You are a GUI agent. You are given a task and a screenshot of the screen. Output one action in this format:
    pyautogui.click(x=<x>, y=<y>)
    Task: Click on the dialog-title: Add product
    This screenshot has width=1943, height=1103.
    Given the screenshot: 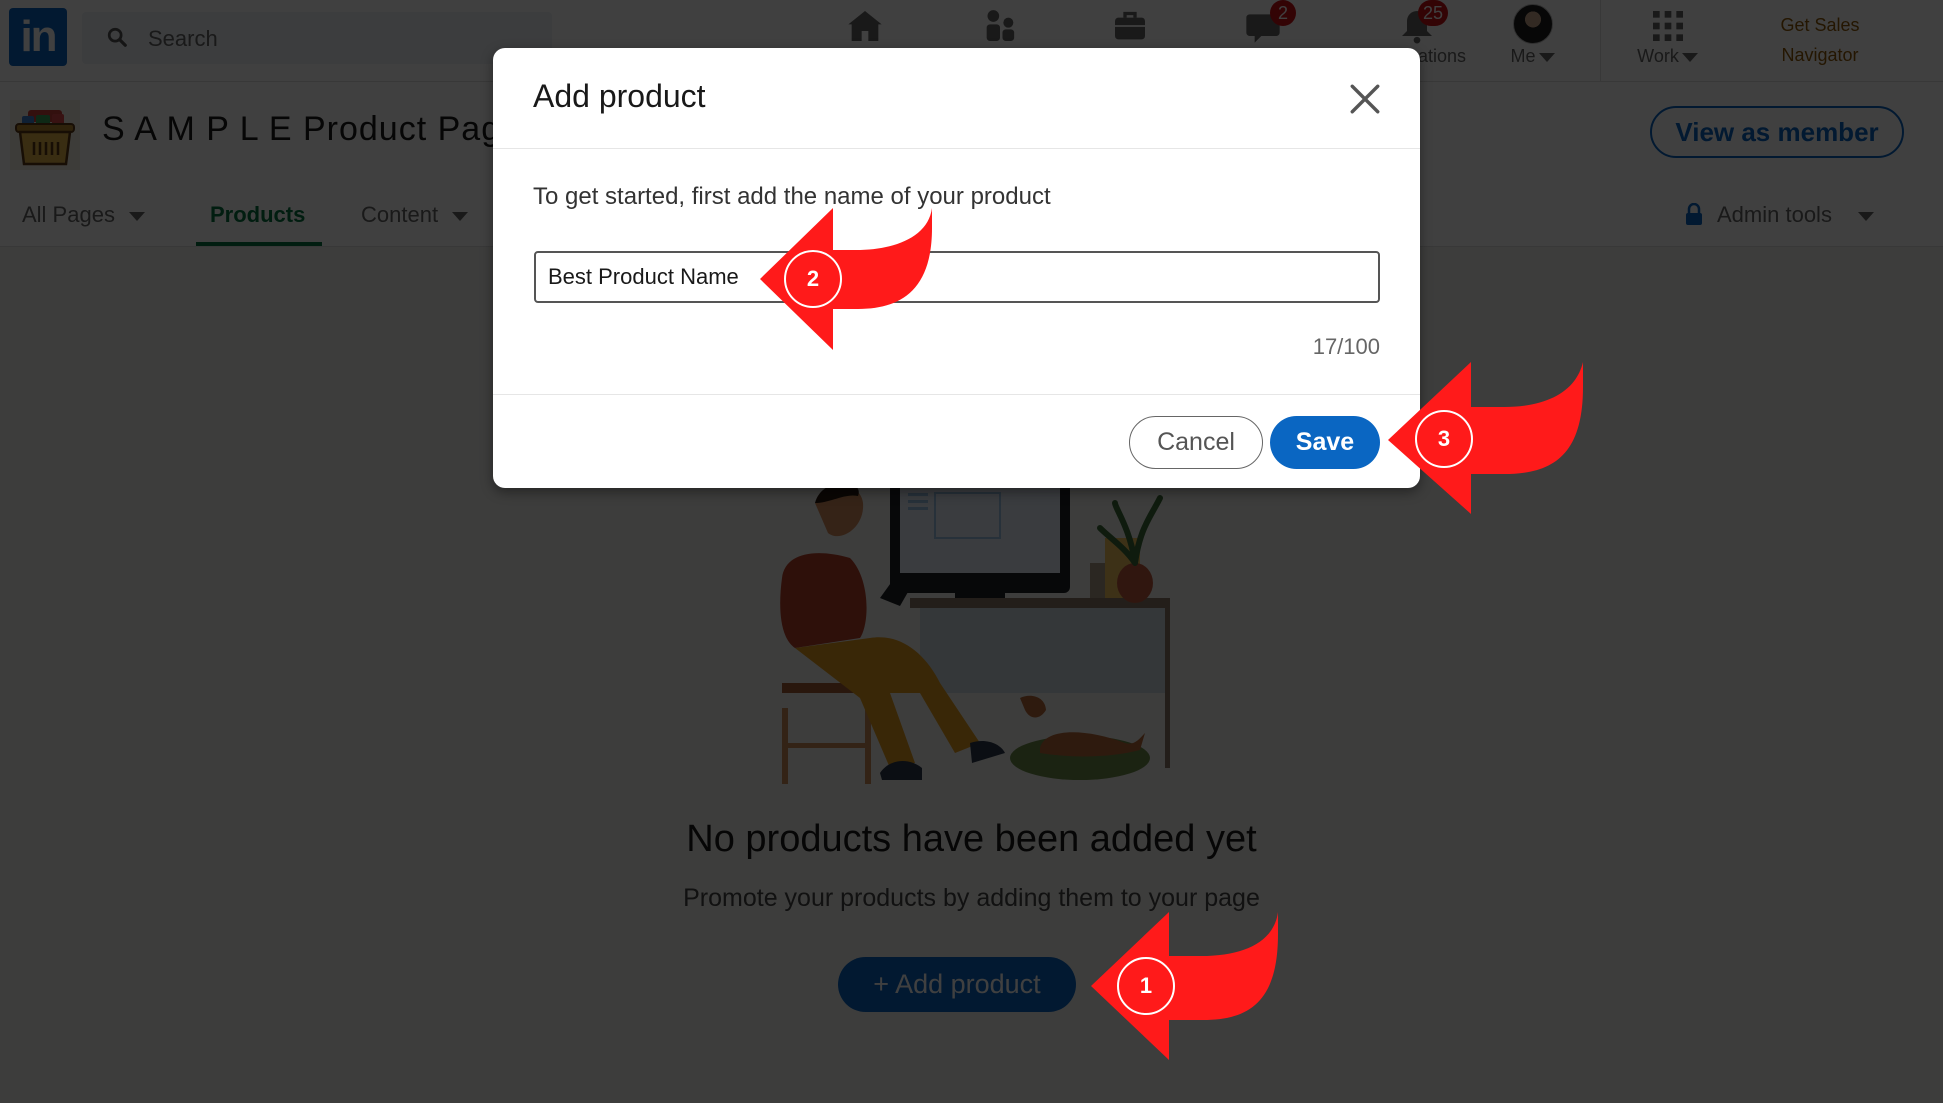 What is the action you would take?
    pyautogui.click(x=619, y=96)
    